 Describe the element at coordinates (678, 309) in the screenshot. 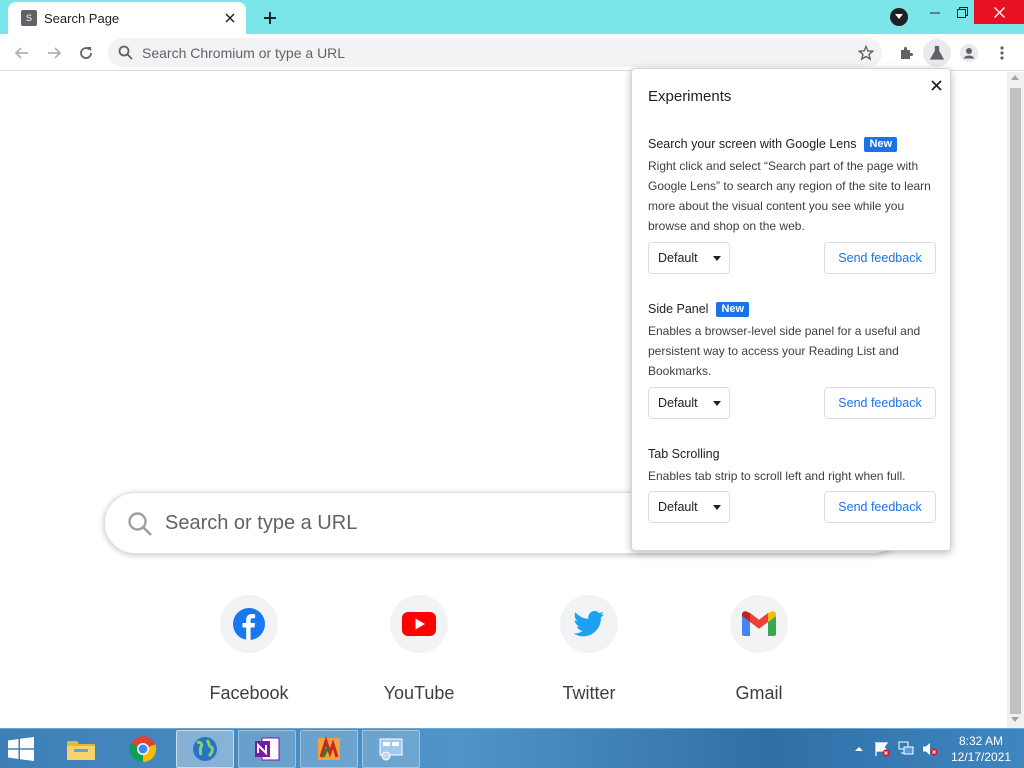

I see `experiment-title: Side Panel` at that location.